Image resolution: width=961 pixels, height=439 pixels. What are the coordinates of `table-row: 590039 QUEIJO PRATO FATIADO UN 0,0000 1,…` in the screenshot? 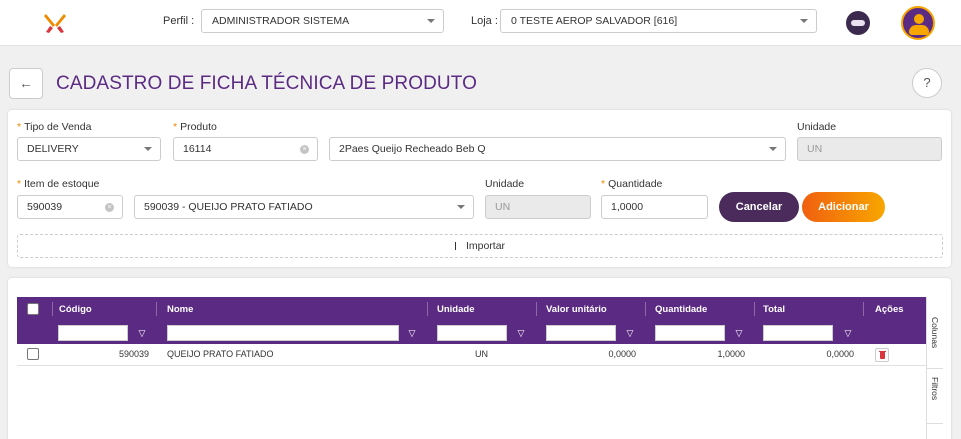 It's located at (471, 355).